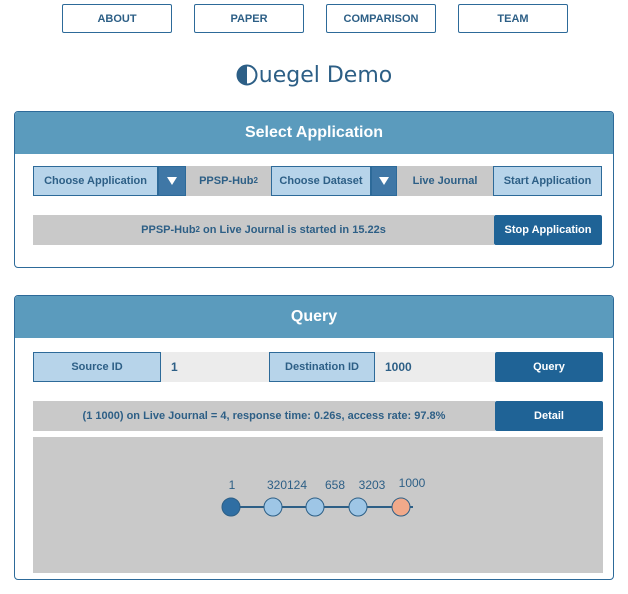 Image resolution: width=628 pixels, height=594 pixels. What do you see at coordinates (547, 181) in the screenshot?
I see `start-application-button: Start Application` at bounding box center [547, 181].